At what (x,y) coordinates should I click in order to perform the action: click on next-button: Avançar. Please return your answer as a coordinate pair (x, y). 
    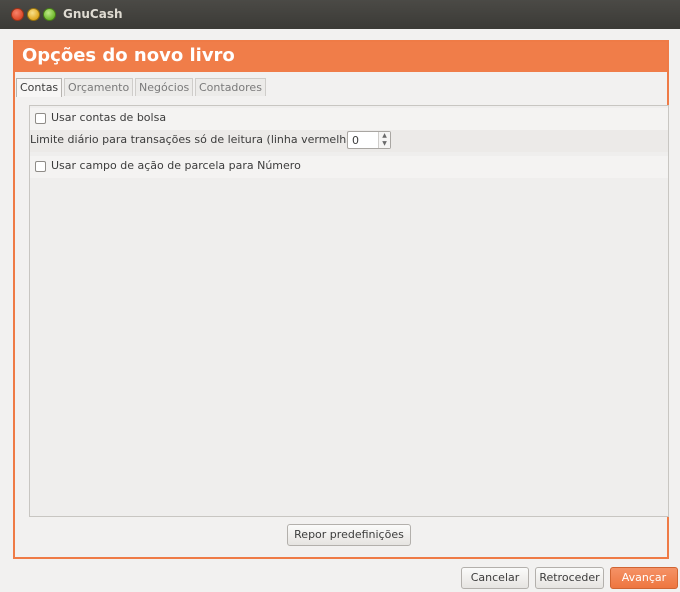
    Looking at the image, I should click on (644, 578).